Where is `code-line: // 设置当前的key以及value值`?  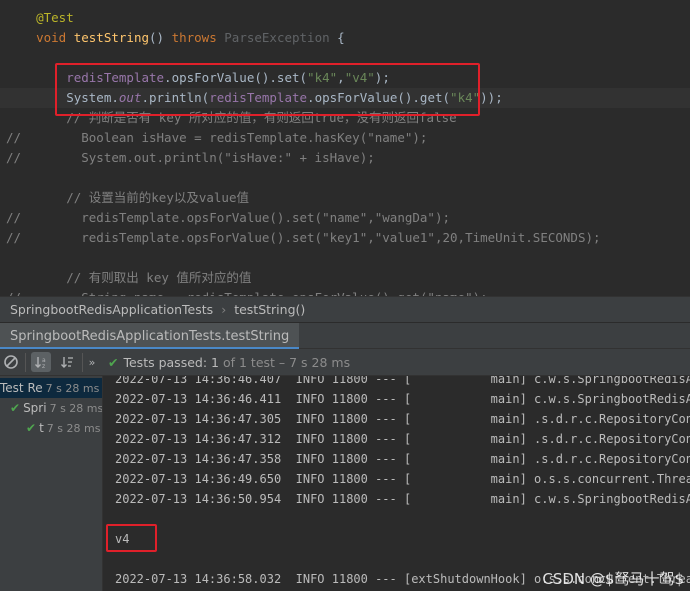 code-line: // 设置当前的key以及value值 is located at coordinates (345, 198).